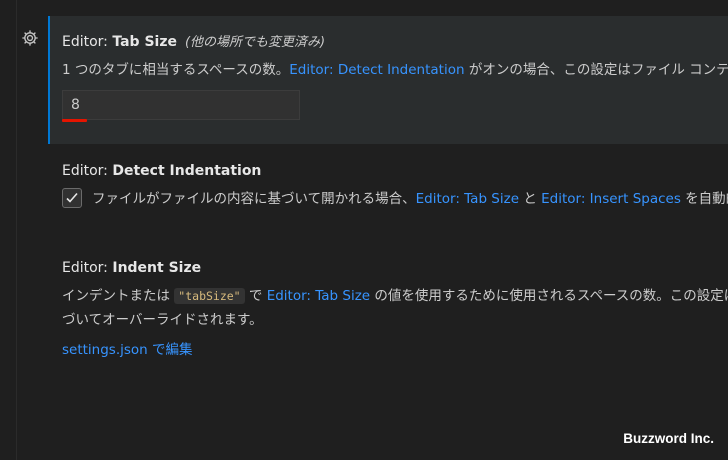 This screenshot has height=460, width=728. I want to click on code-snippet: "tabSize", so click(209, 296).